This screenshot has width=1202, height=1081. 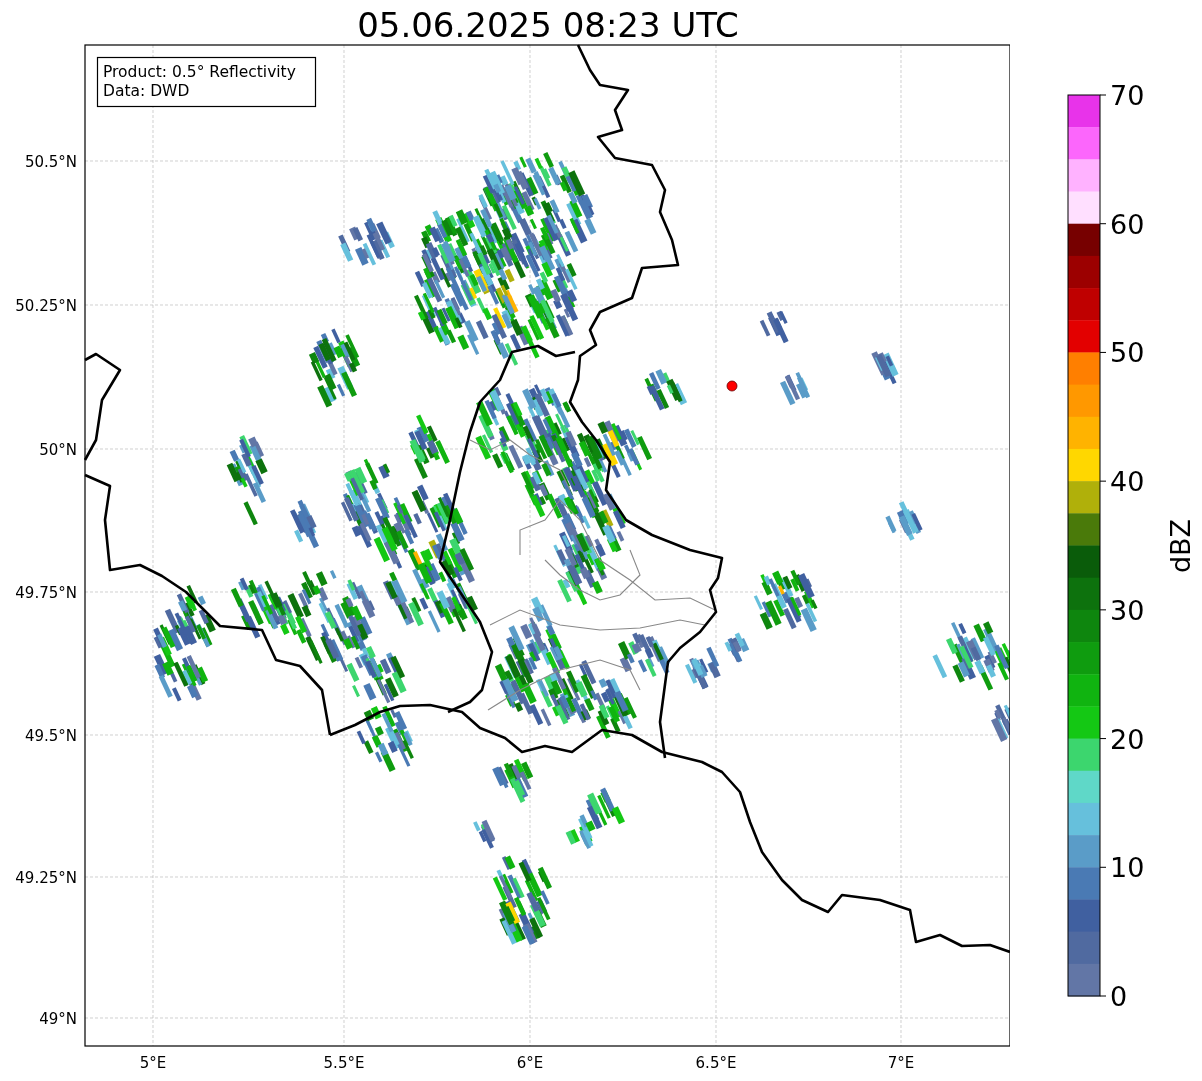 I want to click on axis-tick-label: 50.5°N, so click(x=50, y=162).